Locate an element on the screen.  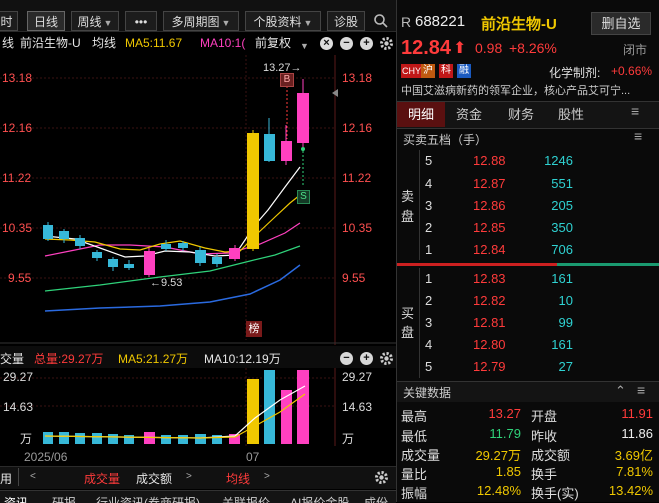
low-price-label: ←9.53 is located at coordinates (166, 283).